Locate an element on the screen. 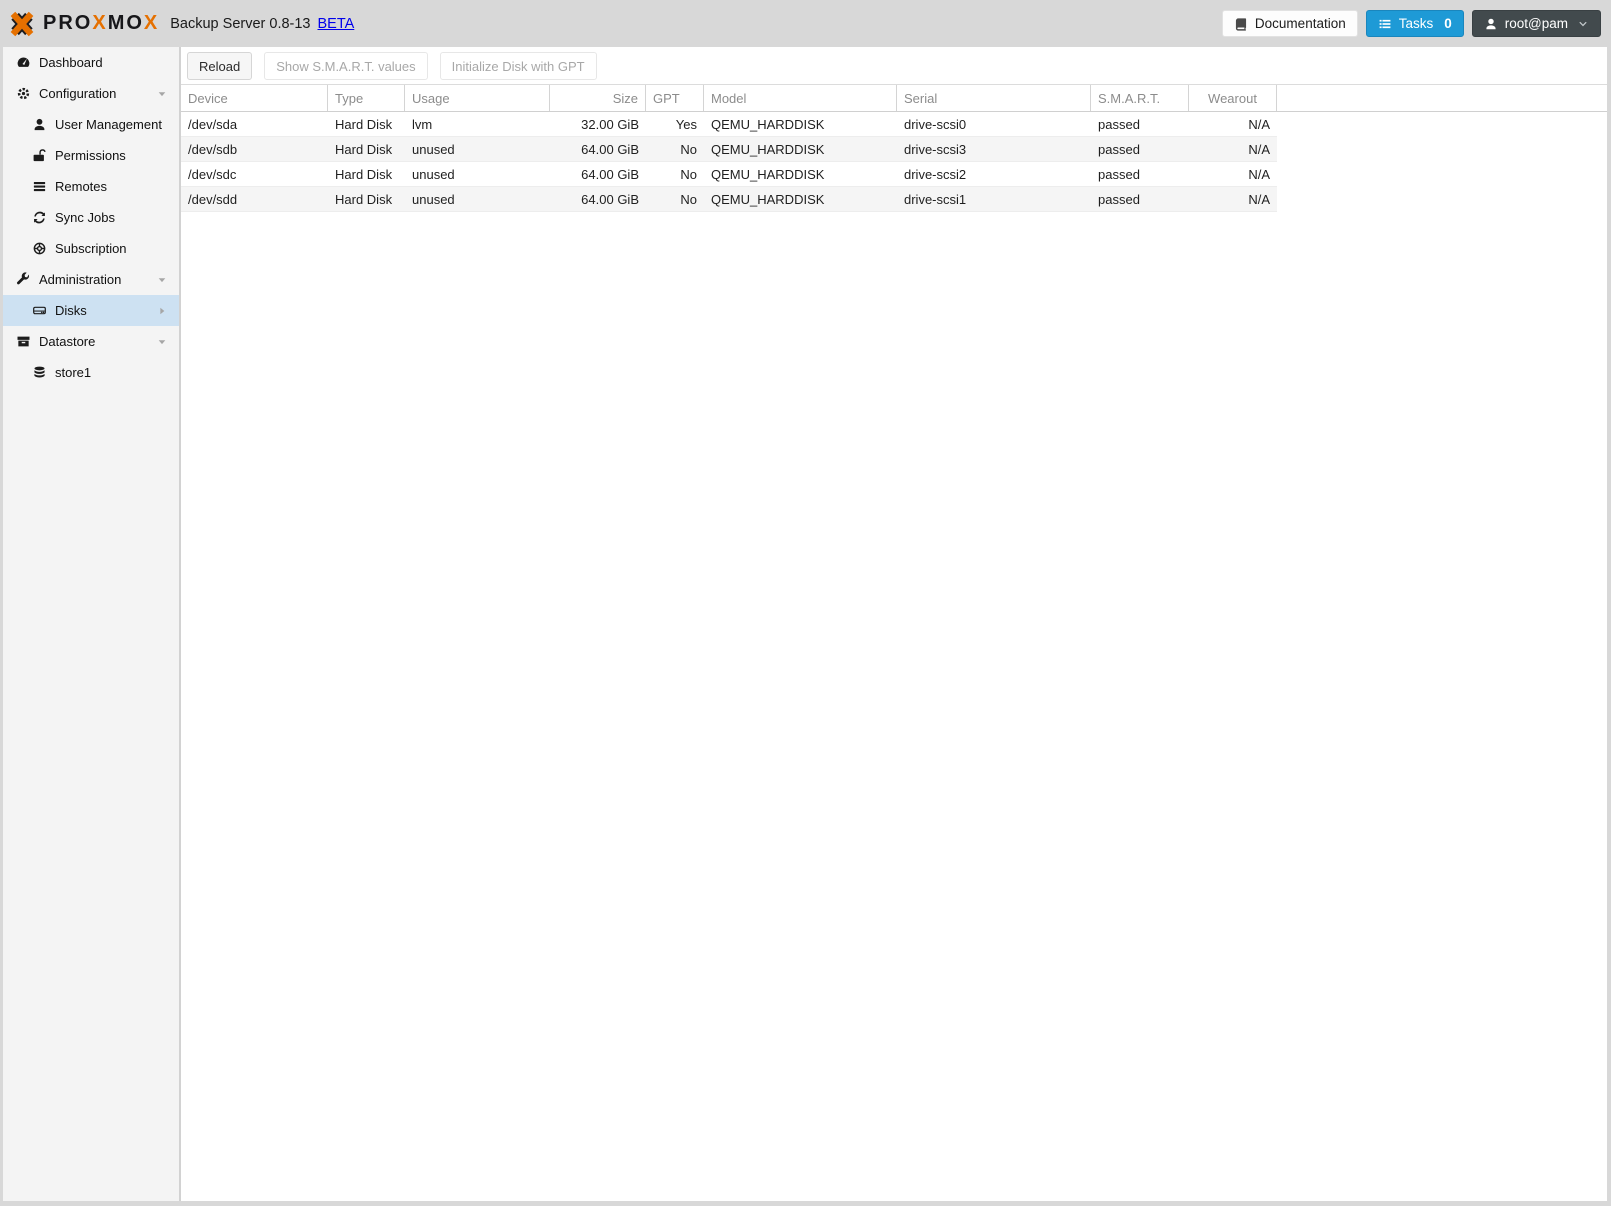  sidebar-item-label: Subscription is located at coordinates (91, 248).